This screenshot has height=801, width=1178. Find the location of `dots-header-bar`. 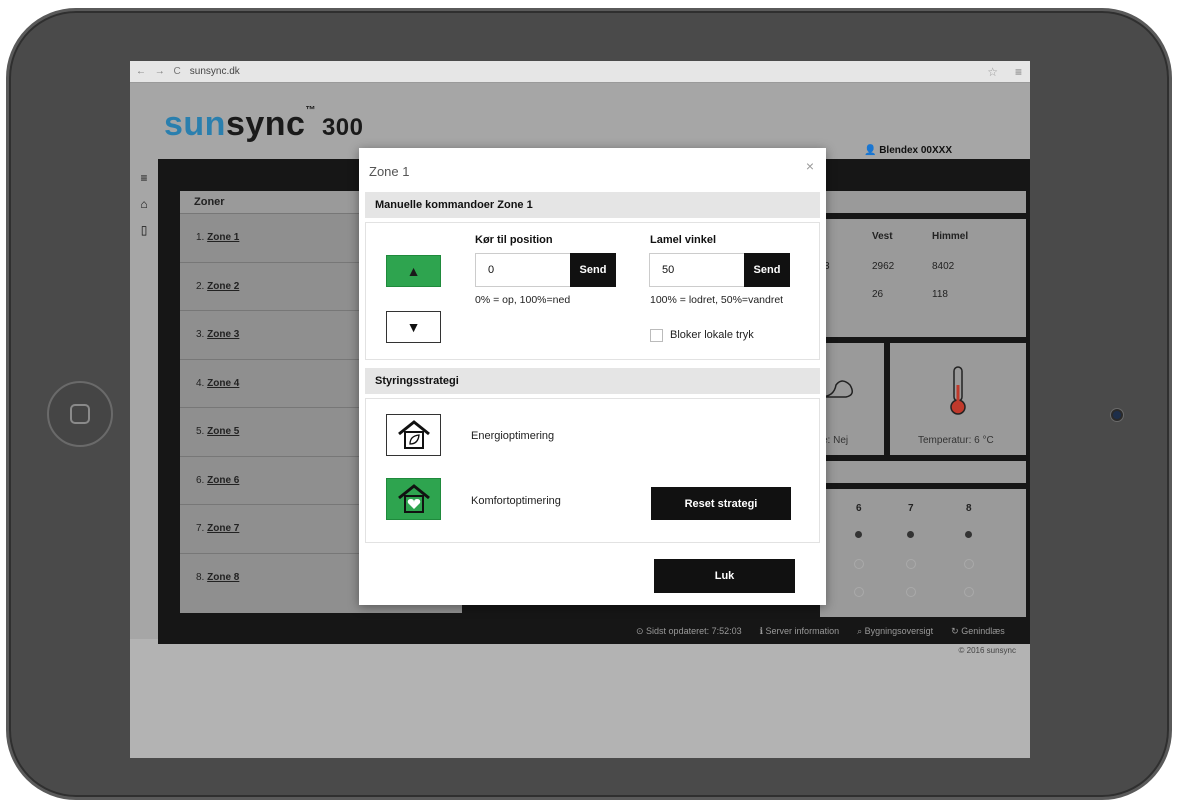

dots-header-bar is located at coordinates (923, 472).